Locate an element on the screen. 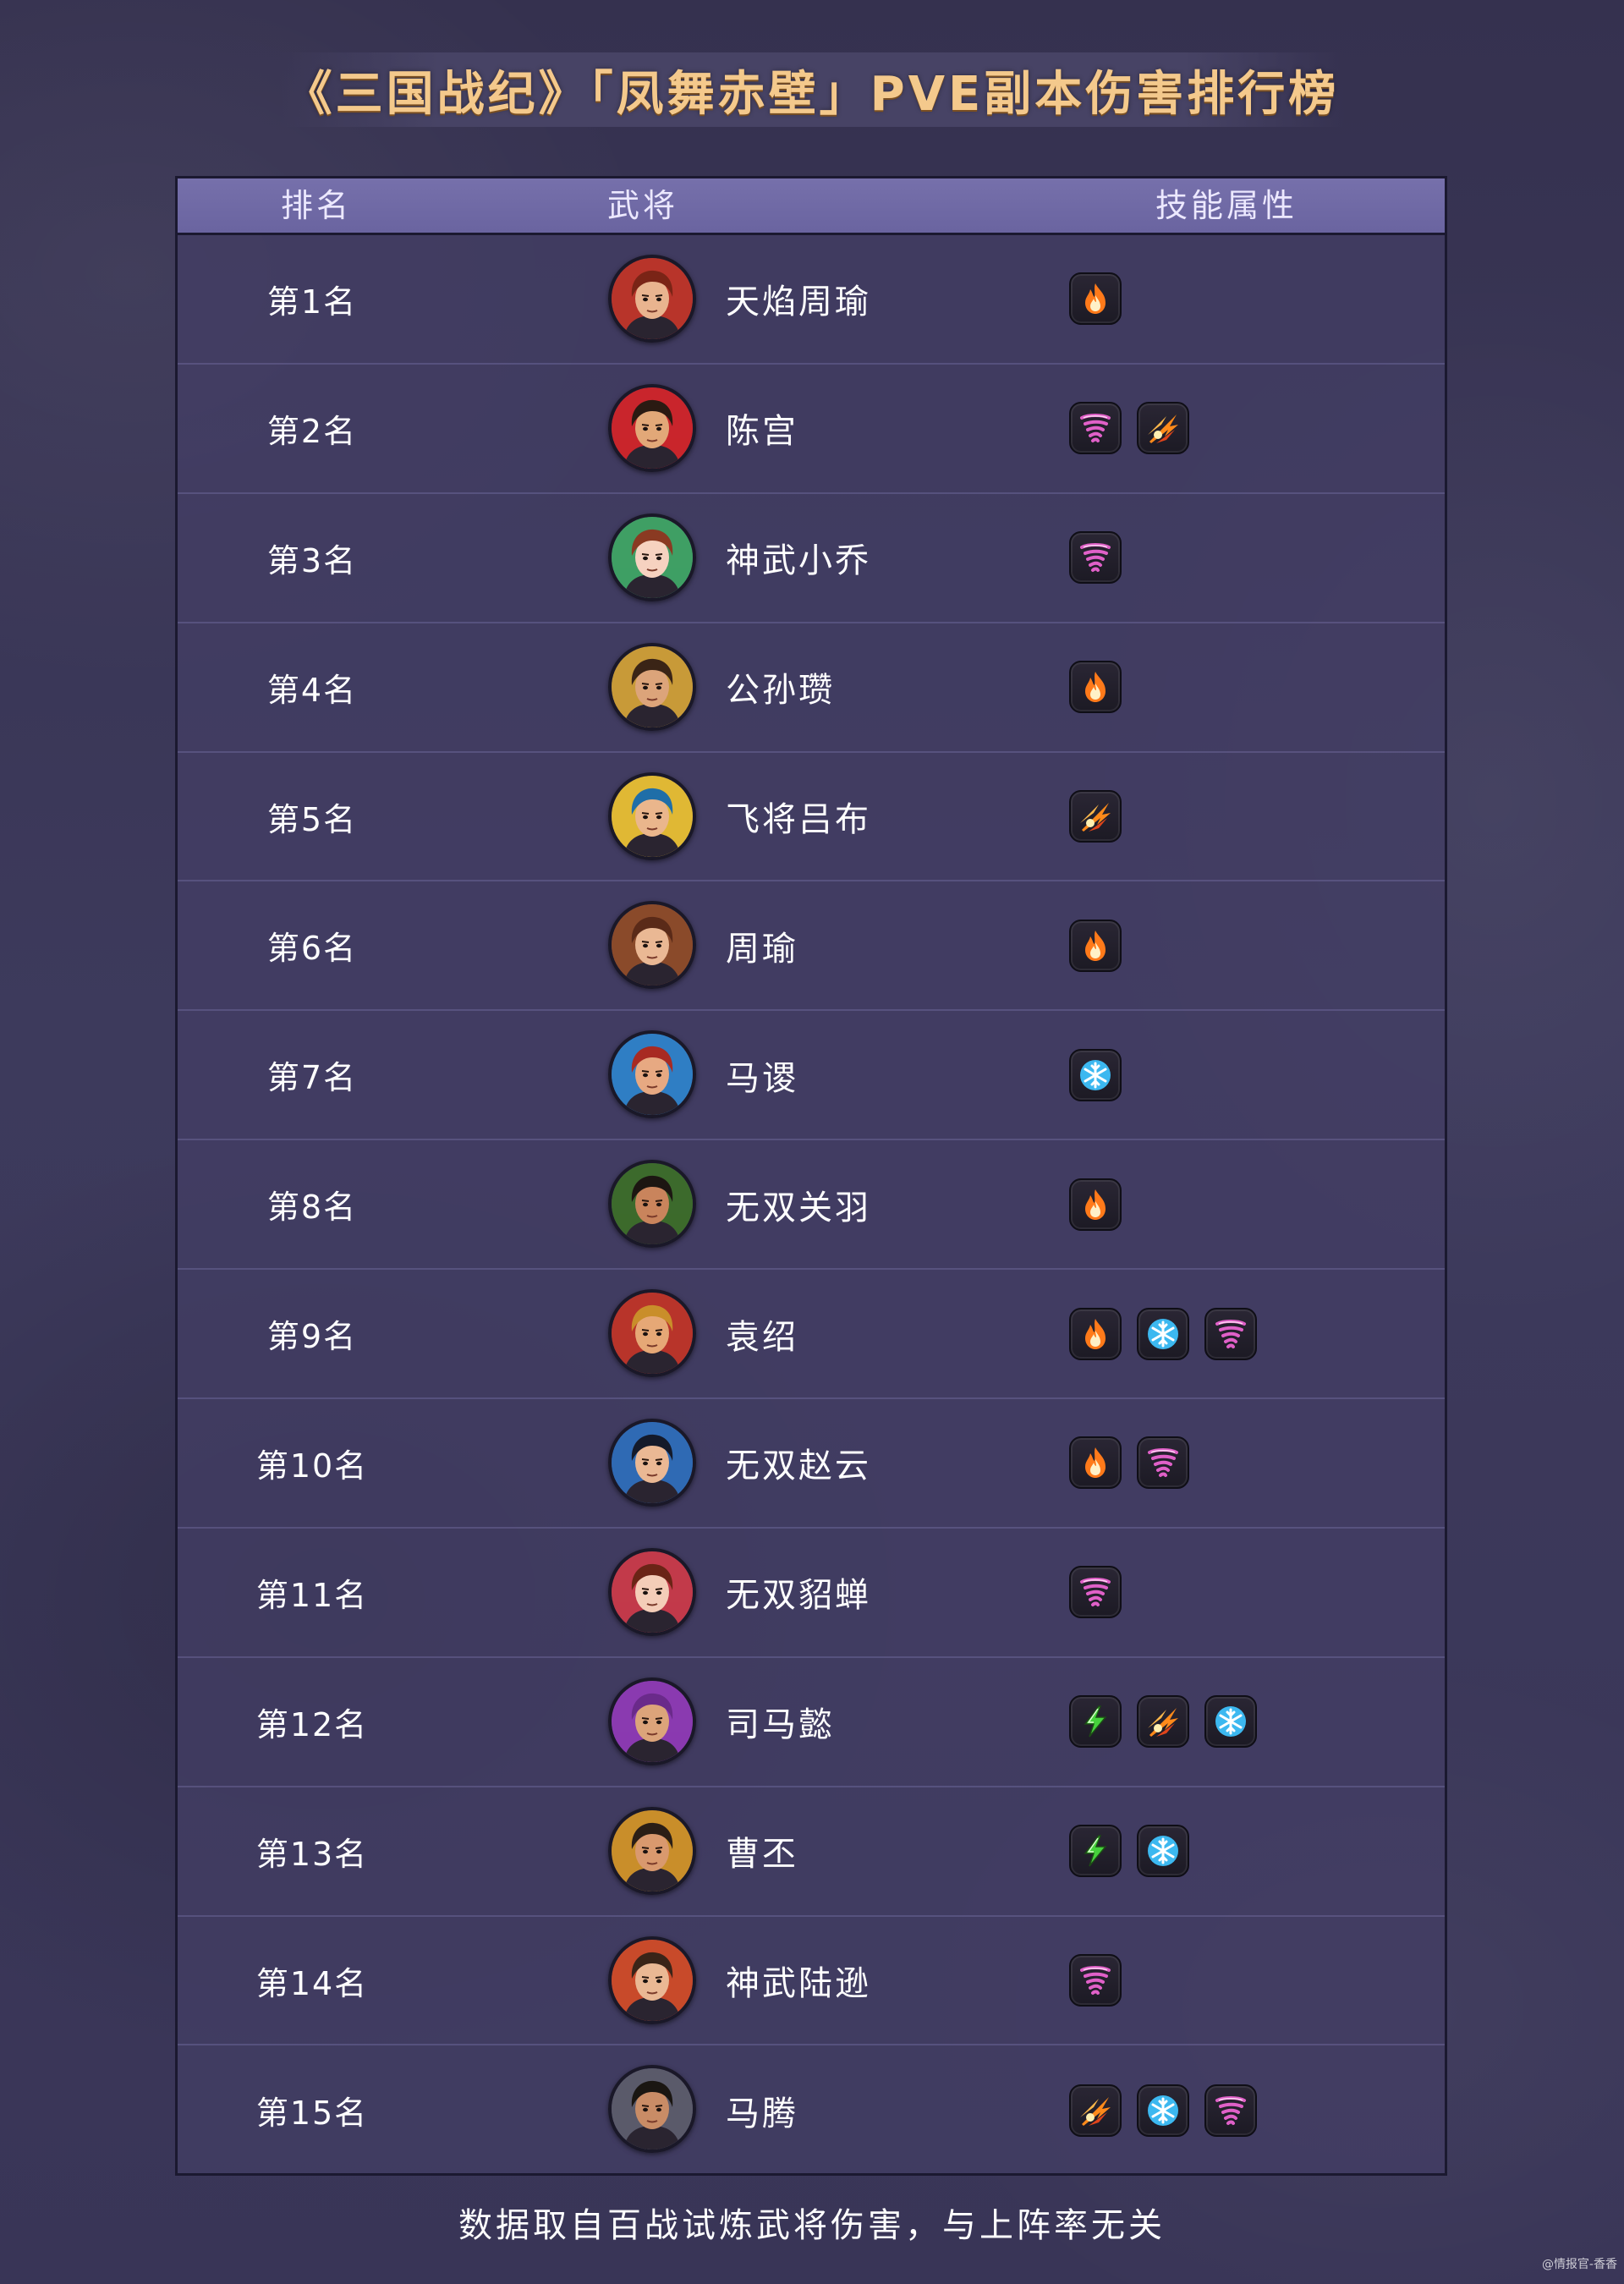  table-row: 第11名 无双貂蝉 is located at coordinates (811, 1594).